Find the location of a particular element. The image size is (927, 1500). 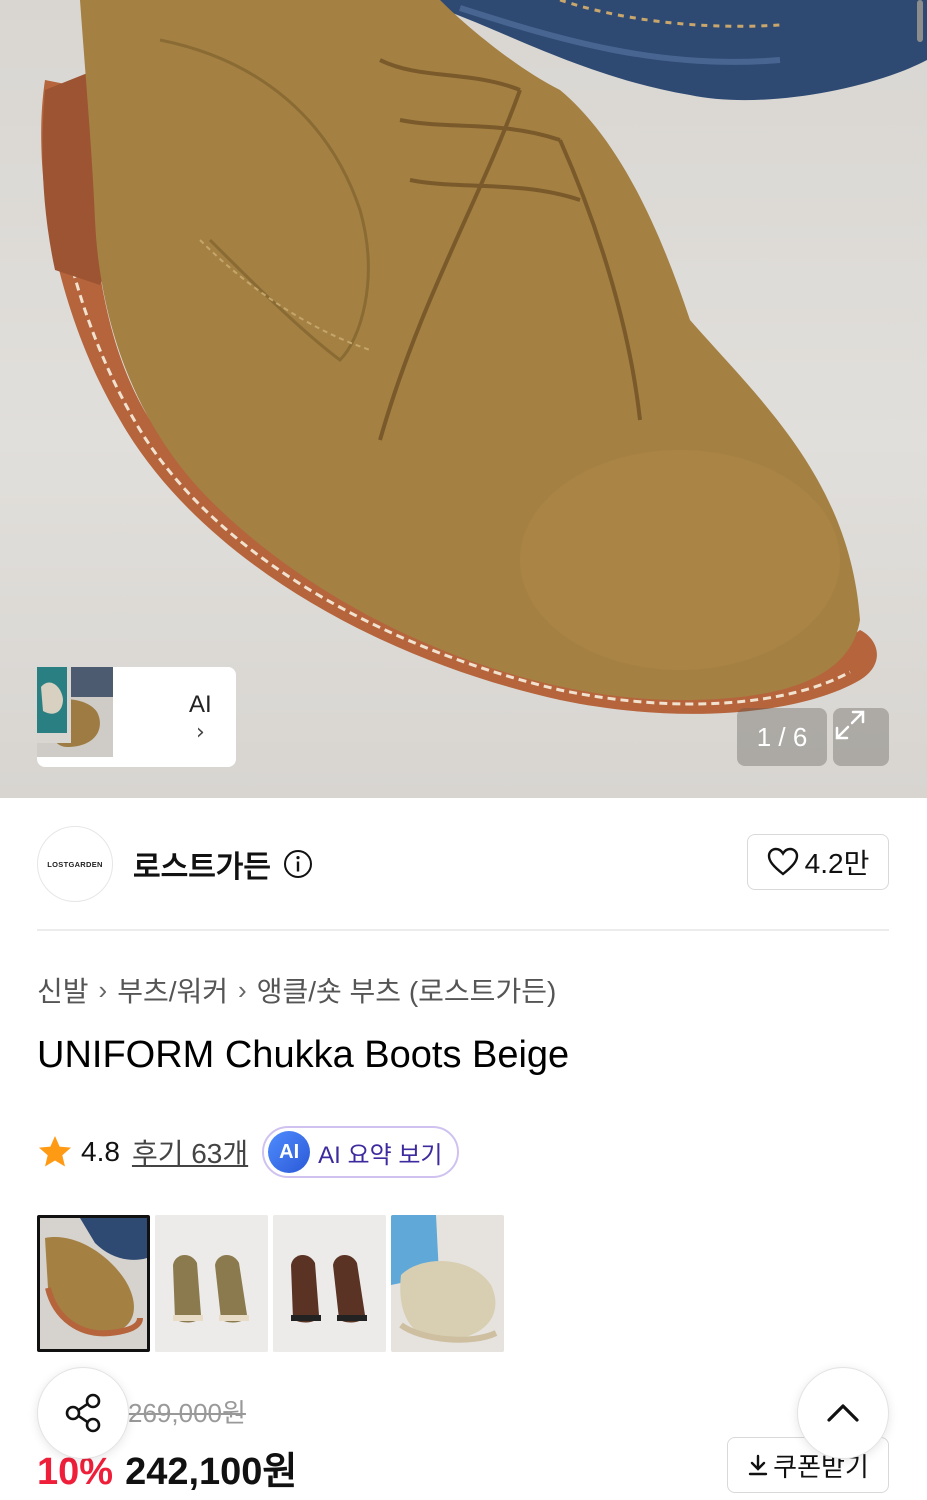

ai-similar-styles-button: AI › is located at coordinates (136, 717).